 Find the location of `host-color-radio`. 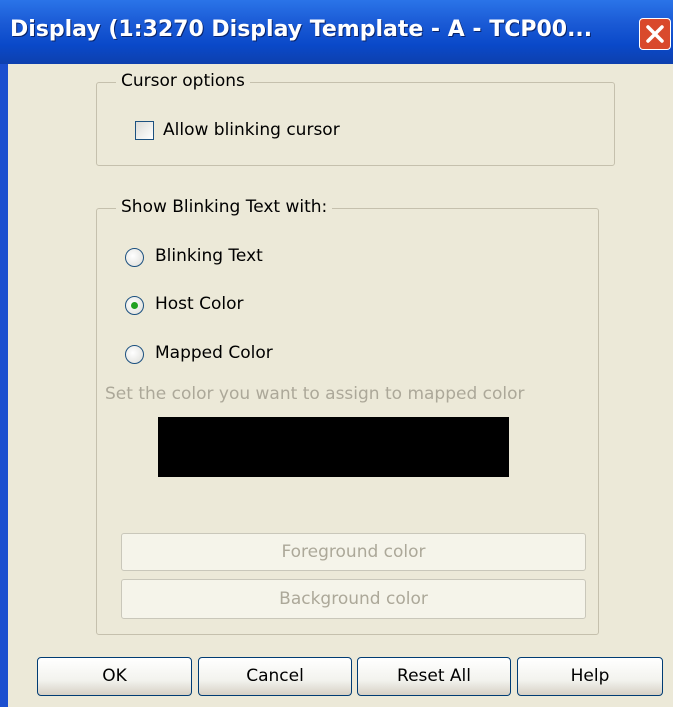

host-color-radio is located at coordinates (134, 305).